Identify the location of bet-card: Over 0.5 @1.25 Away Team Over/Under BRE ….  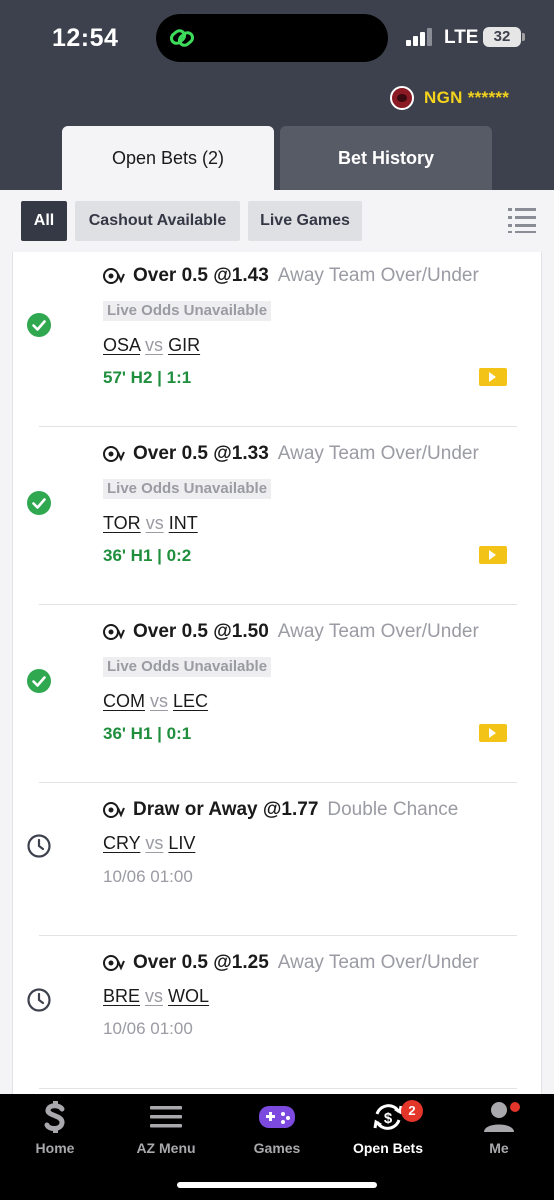
(278, 1012).